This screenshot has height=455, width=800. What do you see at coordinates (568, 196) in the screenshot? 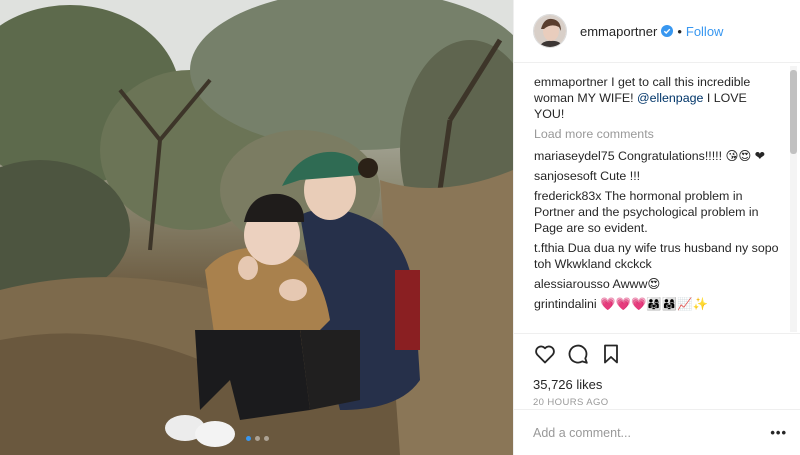
I see `comment-username: frederick83x` at bounding box center [568, 196].